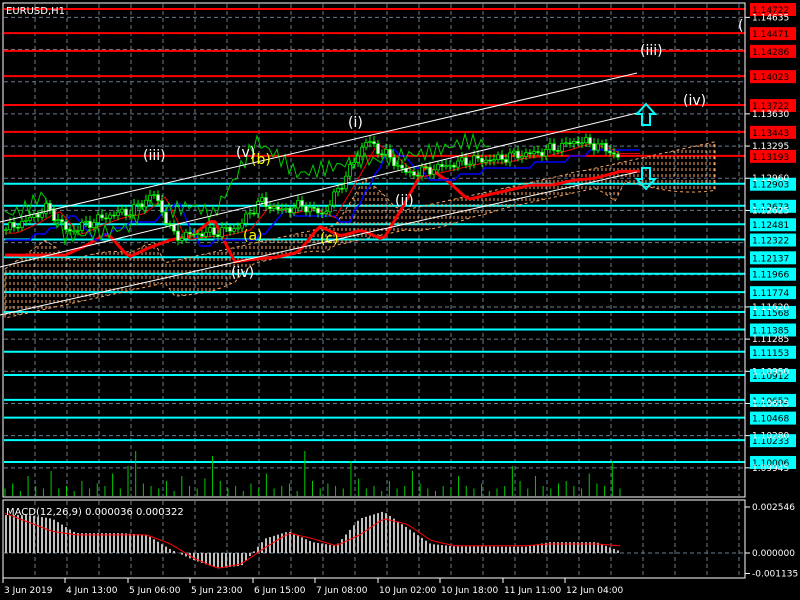 The width and height of the screenshot is (800, 600). What do you see at coordinates (773, 508) in the screenshot?
I see `macd-axis-label: 0.002546` at bounding box center [773, 508].